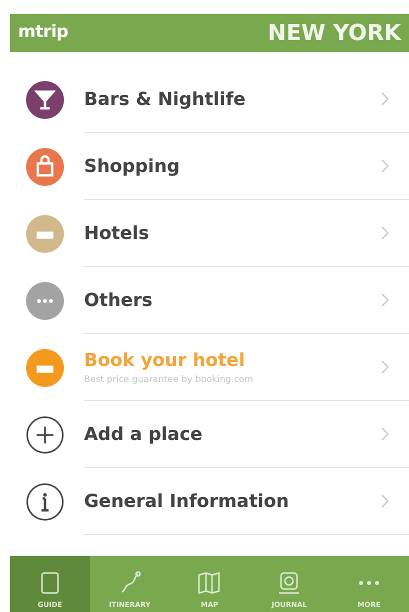 Image resolution: width=409 pixels, height=612 pixels. Describe the element at coordinates (209, 166) in the screenshot. I see `menu-item: Shopping` at that location.